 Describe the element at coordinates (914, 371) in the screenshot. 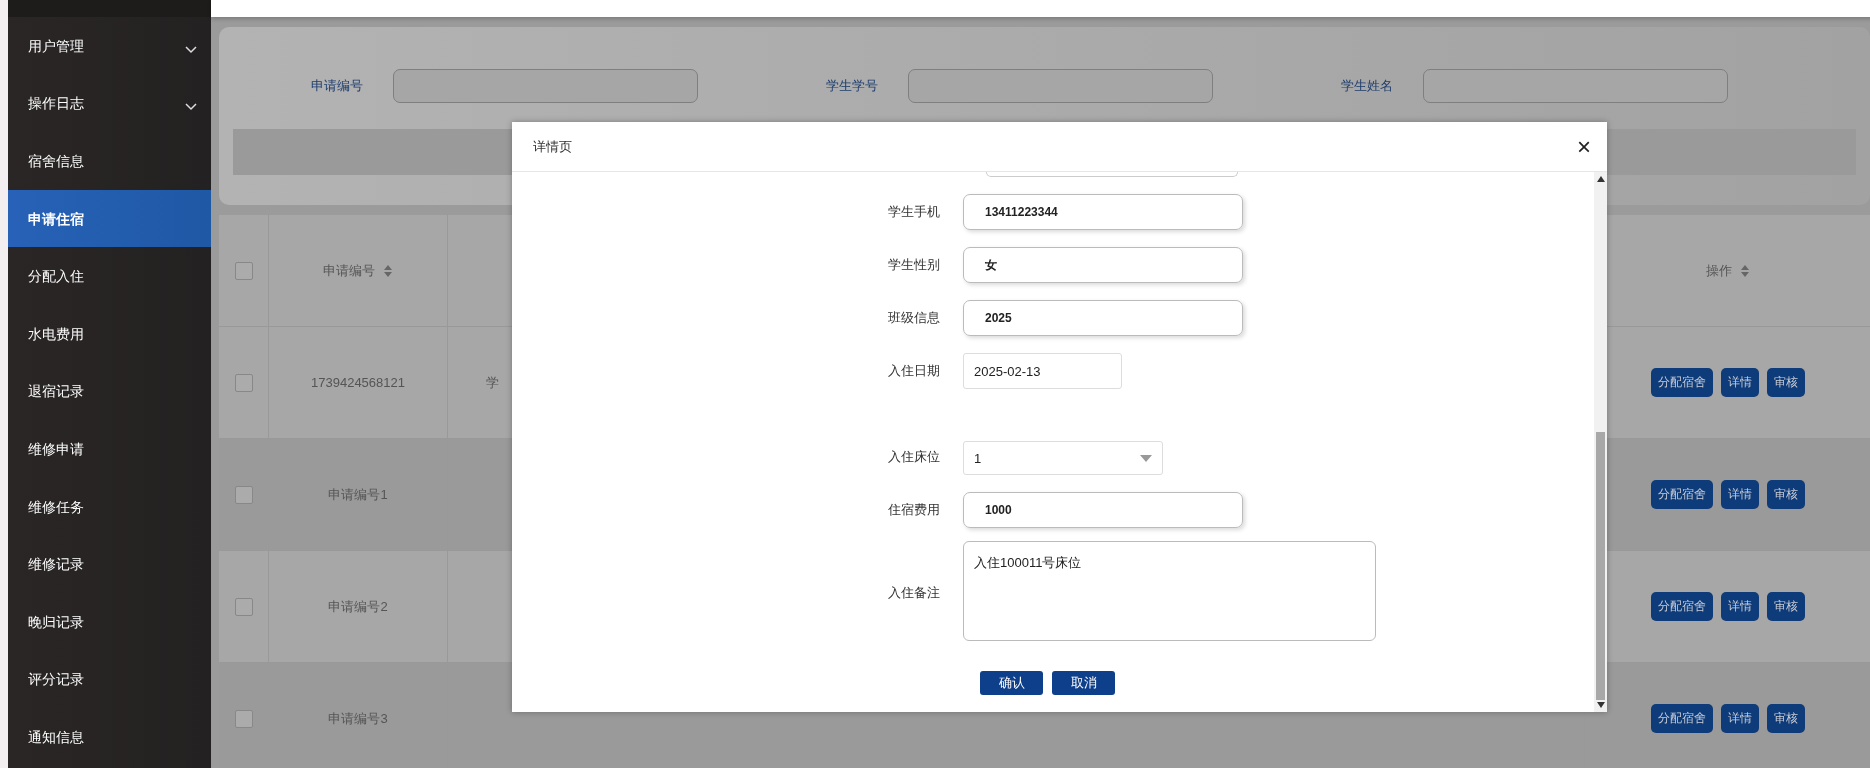

I see `field-label: 入住日期` at that location.